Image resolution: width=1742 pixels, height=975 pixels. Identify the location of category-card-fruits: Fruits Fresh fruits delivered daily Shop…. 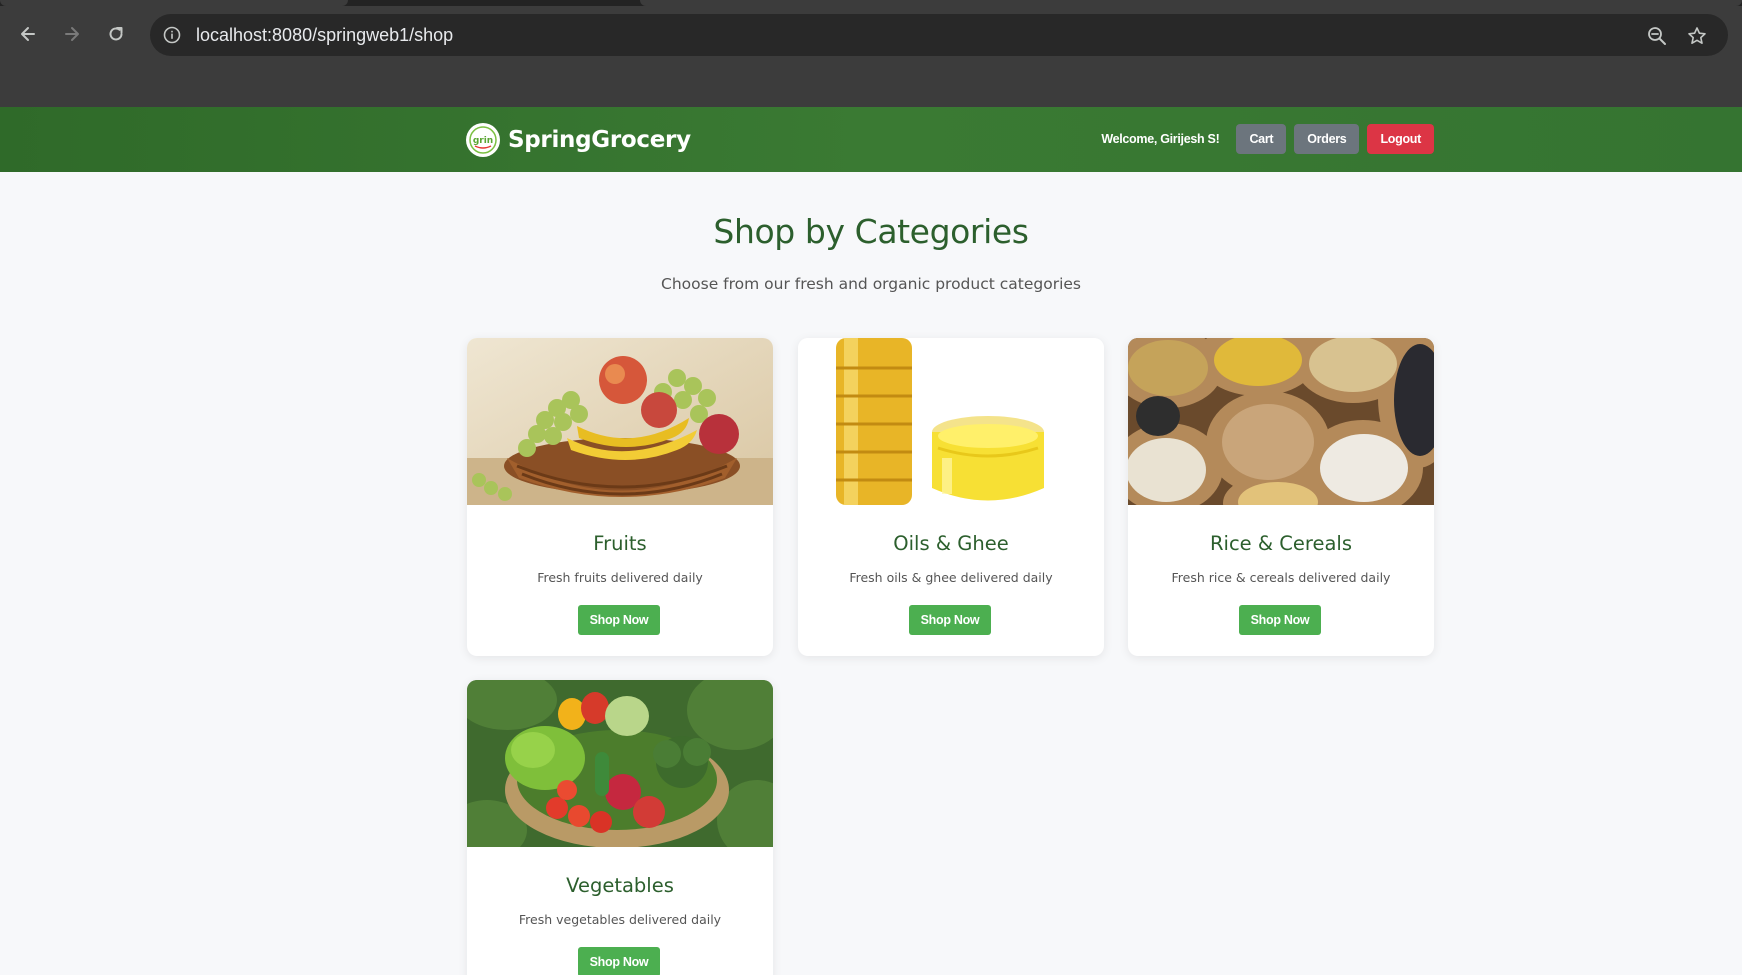
(620, 497).